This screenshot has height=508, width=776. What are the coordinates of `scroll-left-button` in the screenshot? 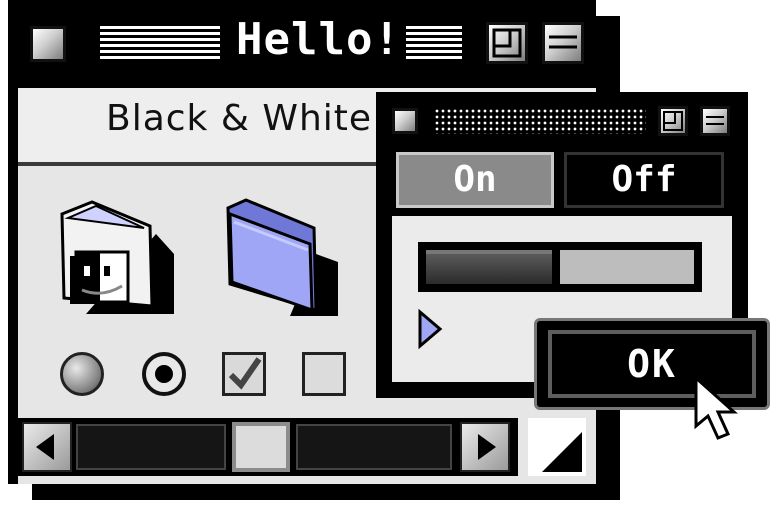 It's located at (47, 447).